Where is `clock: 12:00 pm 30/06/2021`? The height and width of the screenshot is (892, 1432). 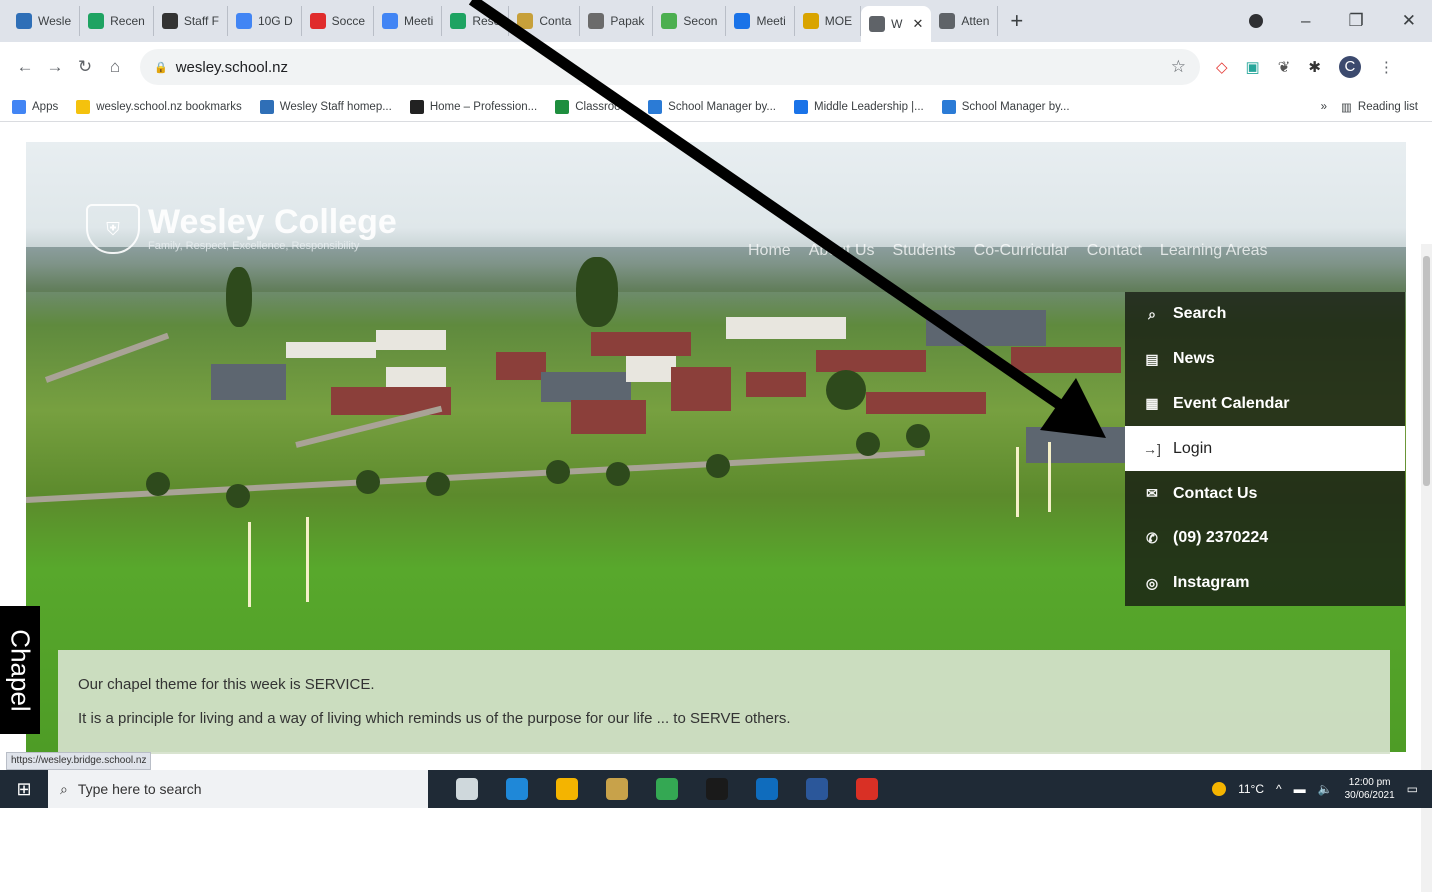
clock: 12:00 pm 30/06/2021 is located at coordinates (1370, 789).